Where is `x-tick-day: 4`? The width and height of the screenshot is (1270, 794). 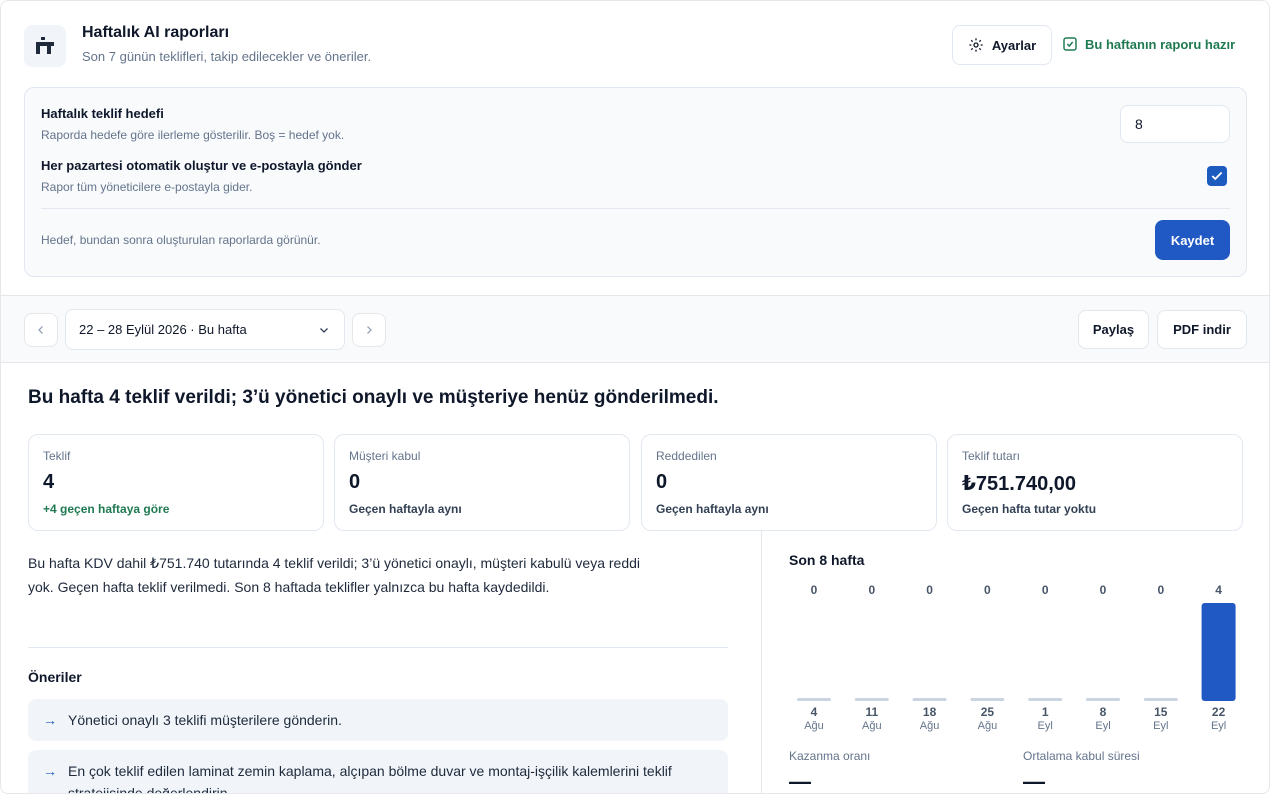 x-tick-day: 4 is located at coordinates (814, 712).